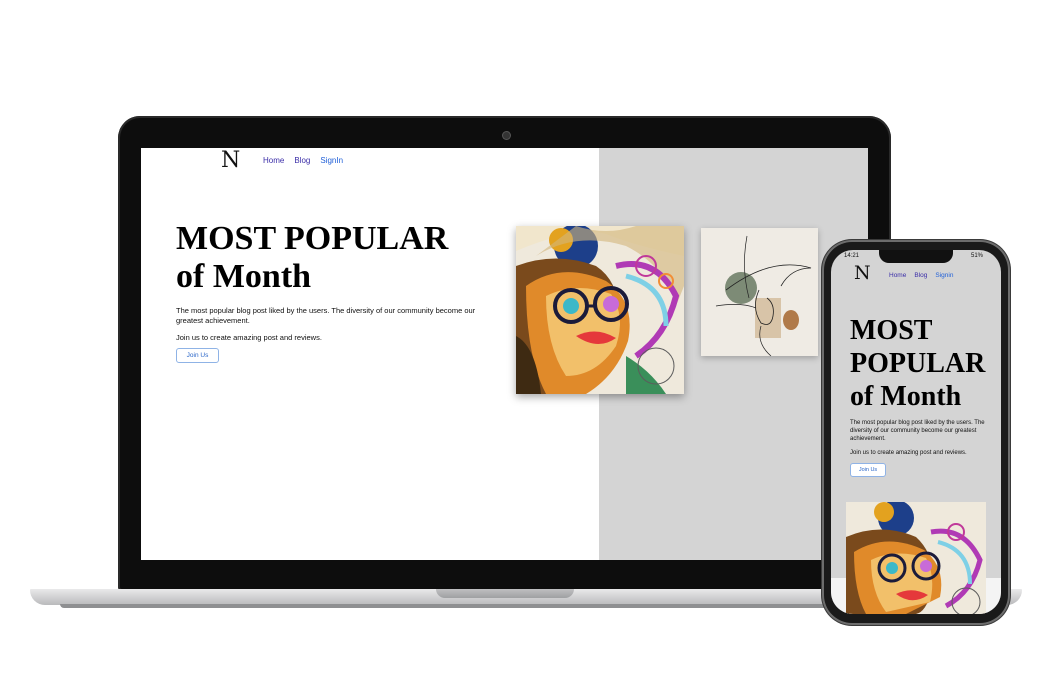 The width and height of the screenshot is (1055, 693). I want to click on hero-title-line2: POPULAR, so click(918, 364).